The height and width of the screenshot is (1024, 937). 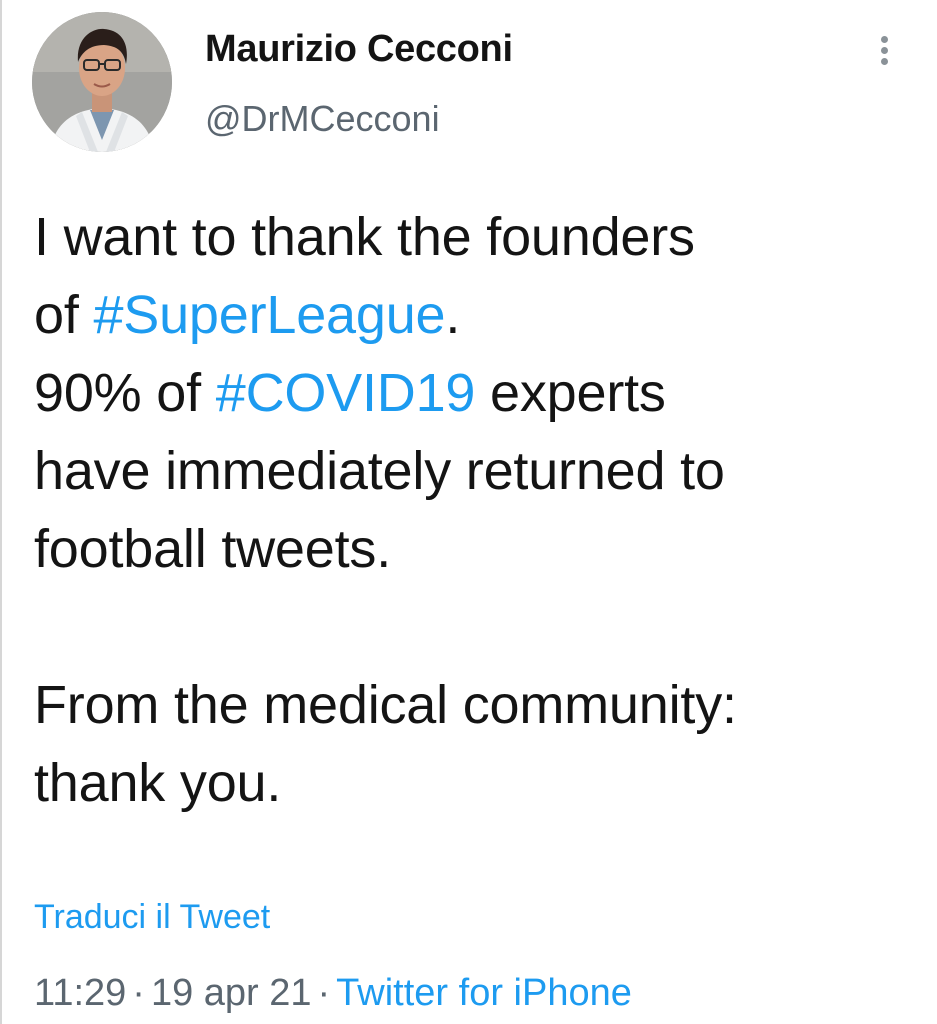 What do you see at coordinates (333, 993) in the screenshot?
I see `tweet-metadata: 11:29 · 19 apr 21 · Twitter for iPhone` at bounding box center [333, 993].